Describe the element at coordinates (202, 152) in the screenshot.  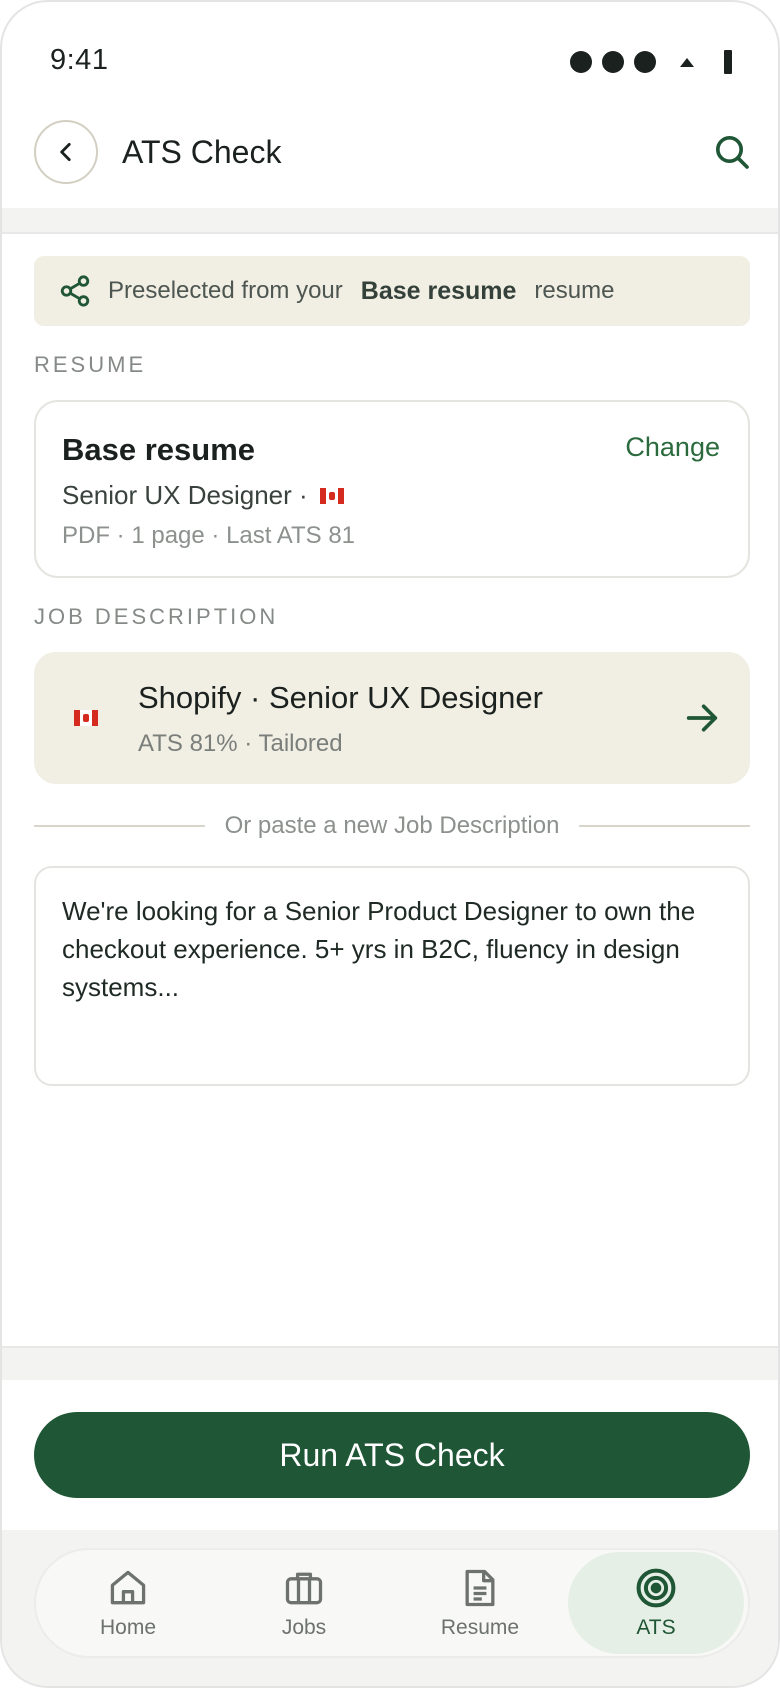
I see `page-title: ATS Check` at that location.